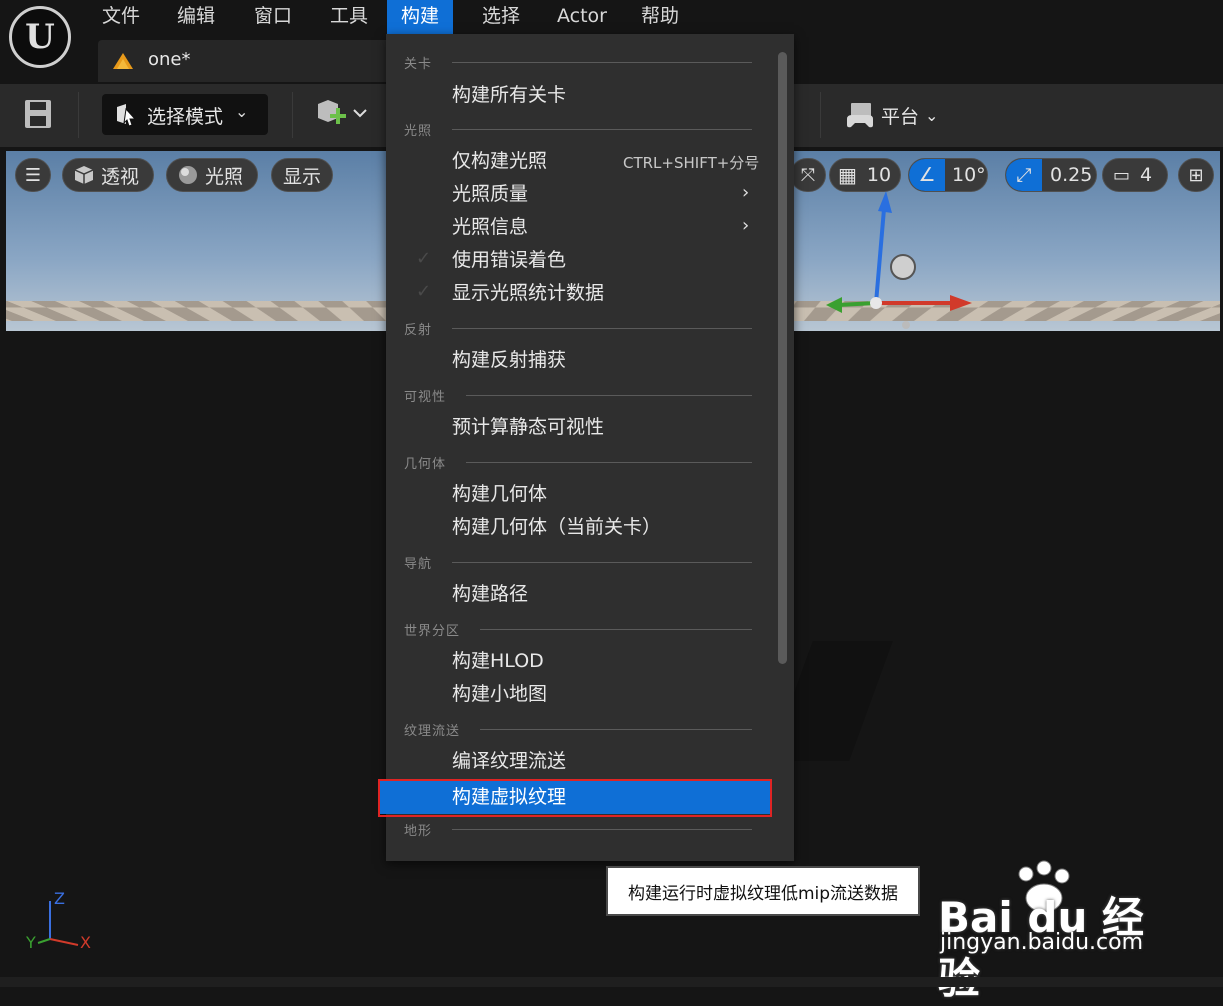  I want to click on tooltip: 构建运行时虚拟纹理低mip流送数据, so click(763, 891).